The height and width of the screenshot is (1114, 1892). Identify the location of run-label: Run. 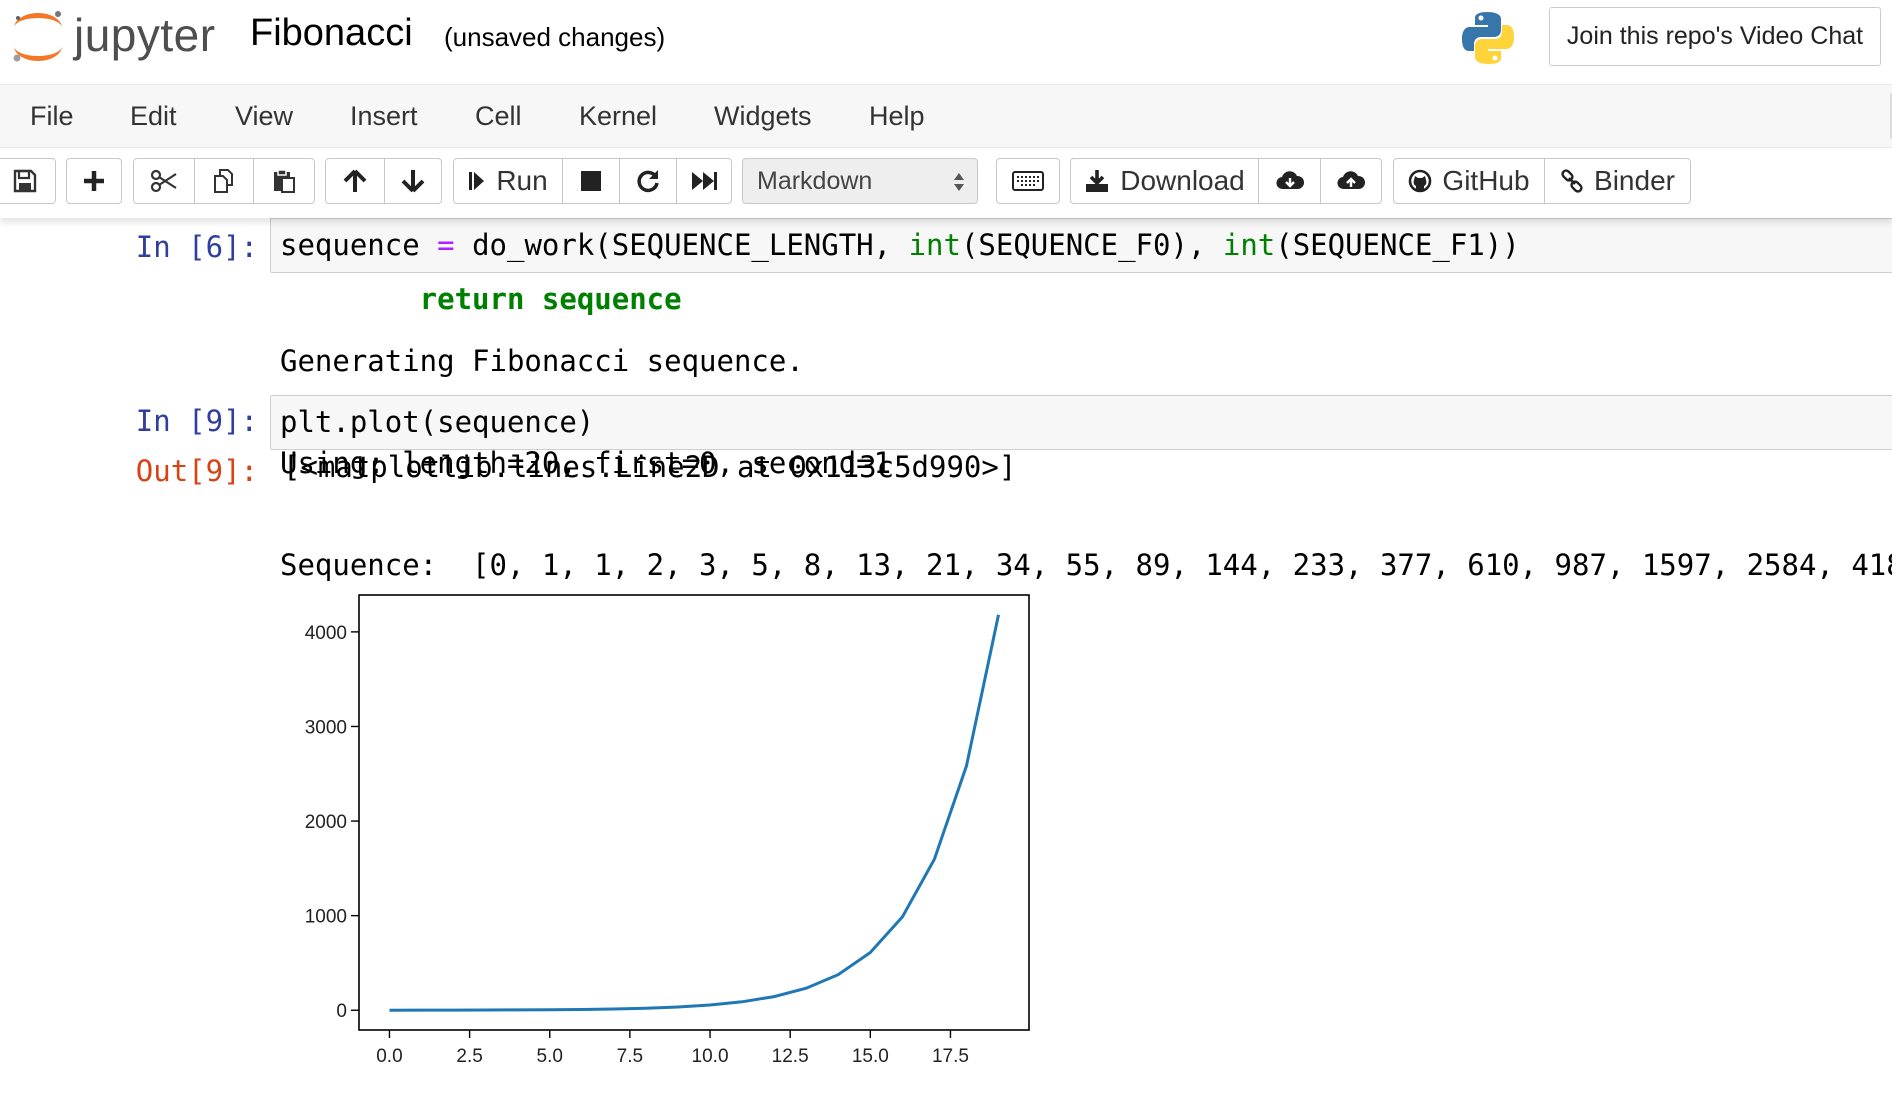
(522, 180).